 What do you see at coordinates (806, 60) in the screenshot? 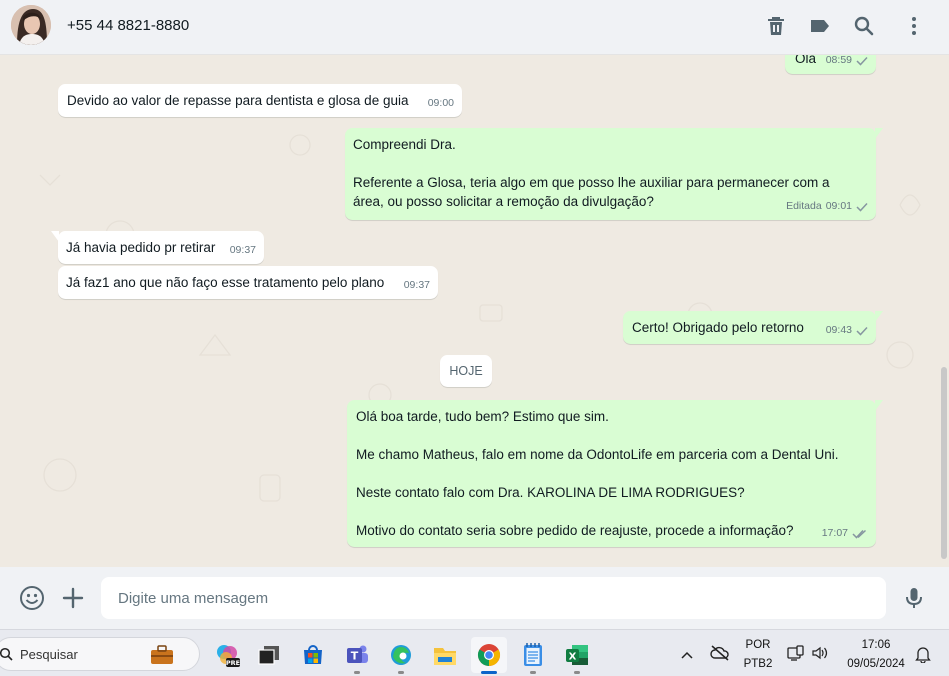
I see `message-text: Olá` at bounding box center [806, 60].